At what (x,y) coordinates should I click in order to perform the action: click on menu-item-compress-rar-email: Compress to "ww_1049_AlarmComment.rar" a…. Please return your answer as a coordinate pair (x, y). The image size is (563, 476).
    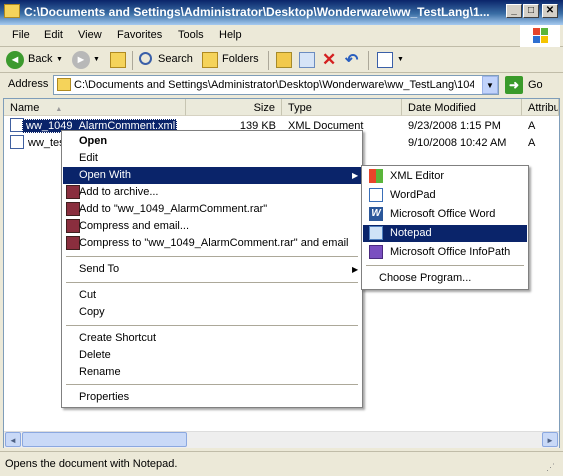
    Looking at the image, I should click on (212, 243).